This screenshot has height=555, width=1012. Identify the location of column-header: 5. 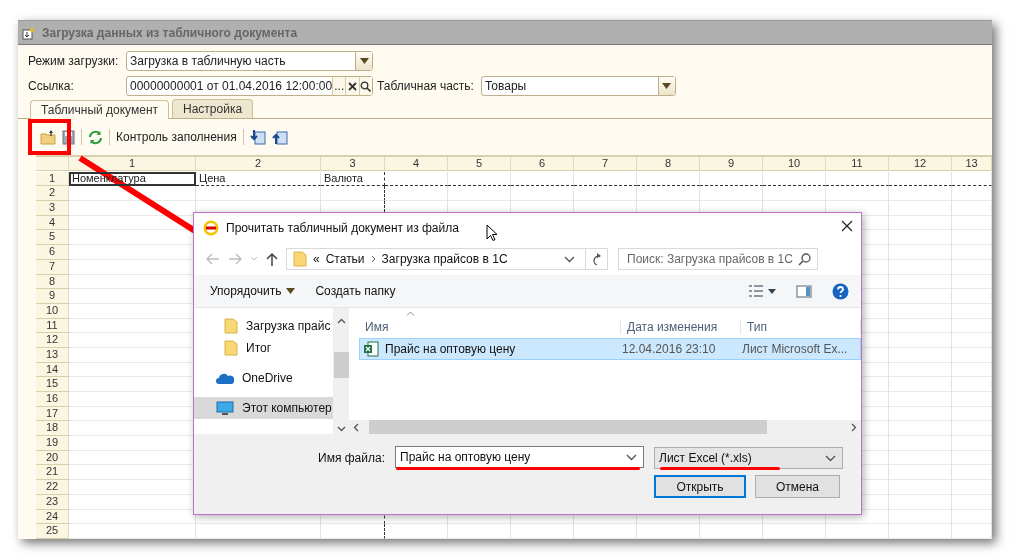
(479, 164).